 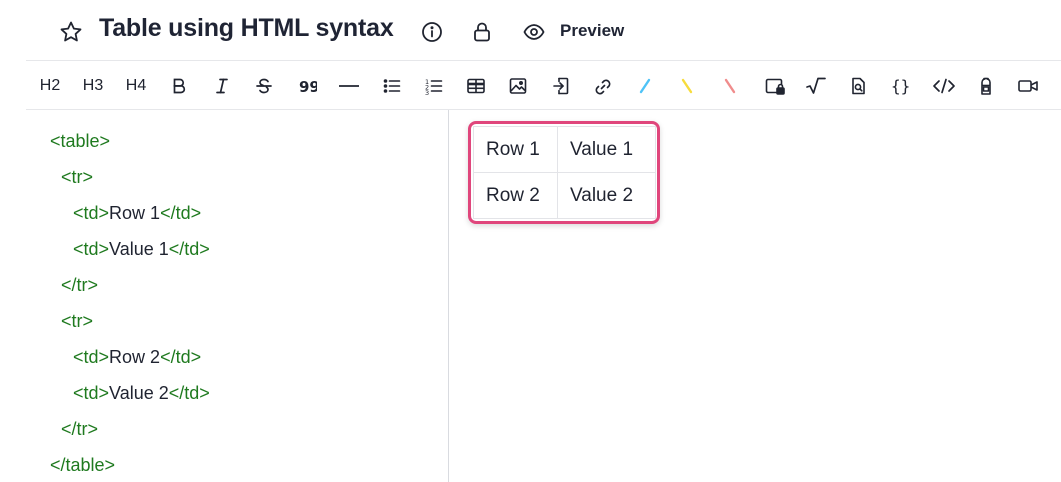 I want to click on highlighter-red-icon, so click(x=730, y=86).